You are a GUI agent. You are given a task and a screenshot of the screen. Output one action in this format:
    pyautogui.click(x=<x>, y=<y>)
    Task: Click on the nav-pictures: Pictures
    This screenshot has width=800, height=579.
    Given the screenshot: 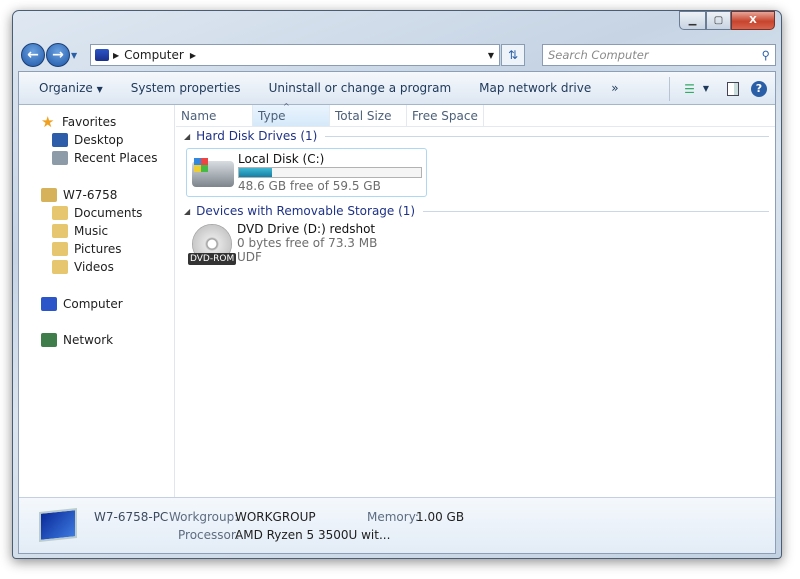 What is the action you would take?
    pyautogui.click(x=87, y=249)
    